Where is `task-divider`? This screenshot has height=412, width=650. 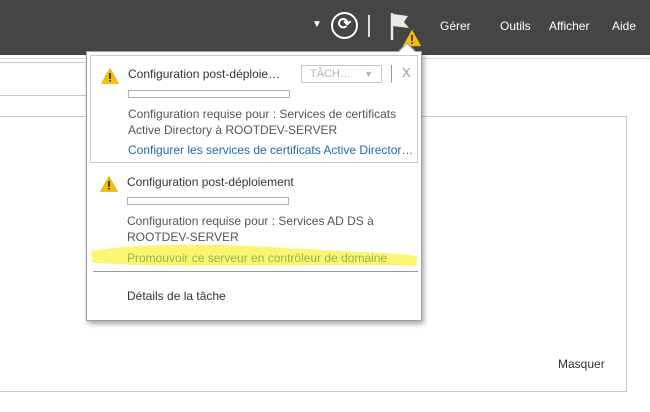 task-divider is located at coordinates (391, 74).